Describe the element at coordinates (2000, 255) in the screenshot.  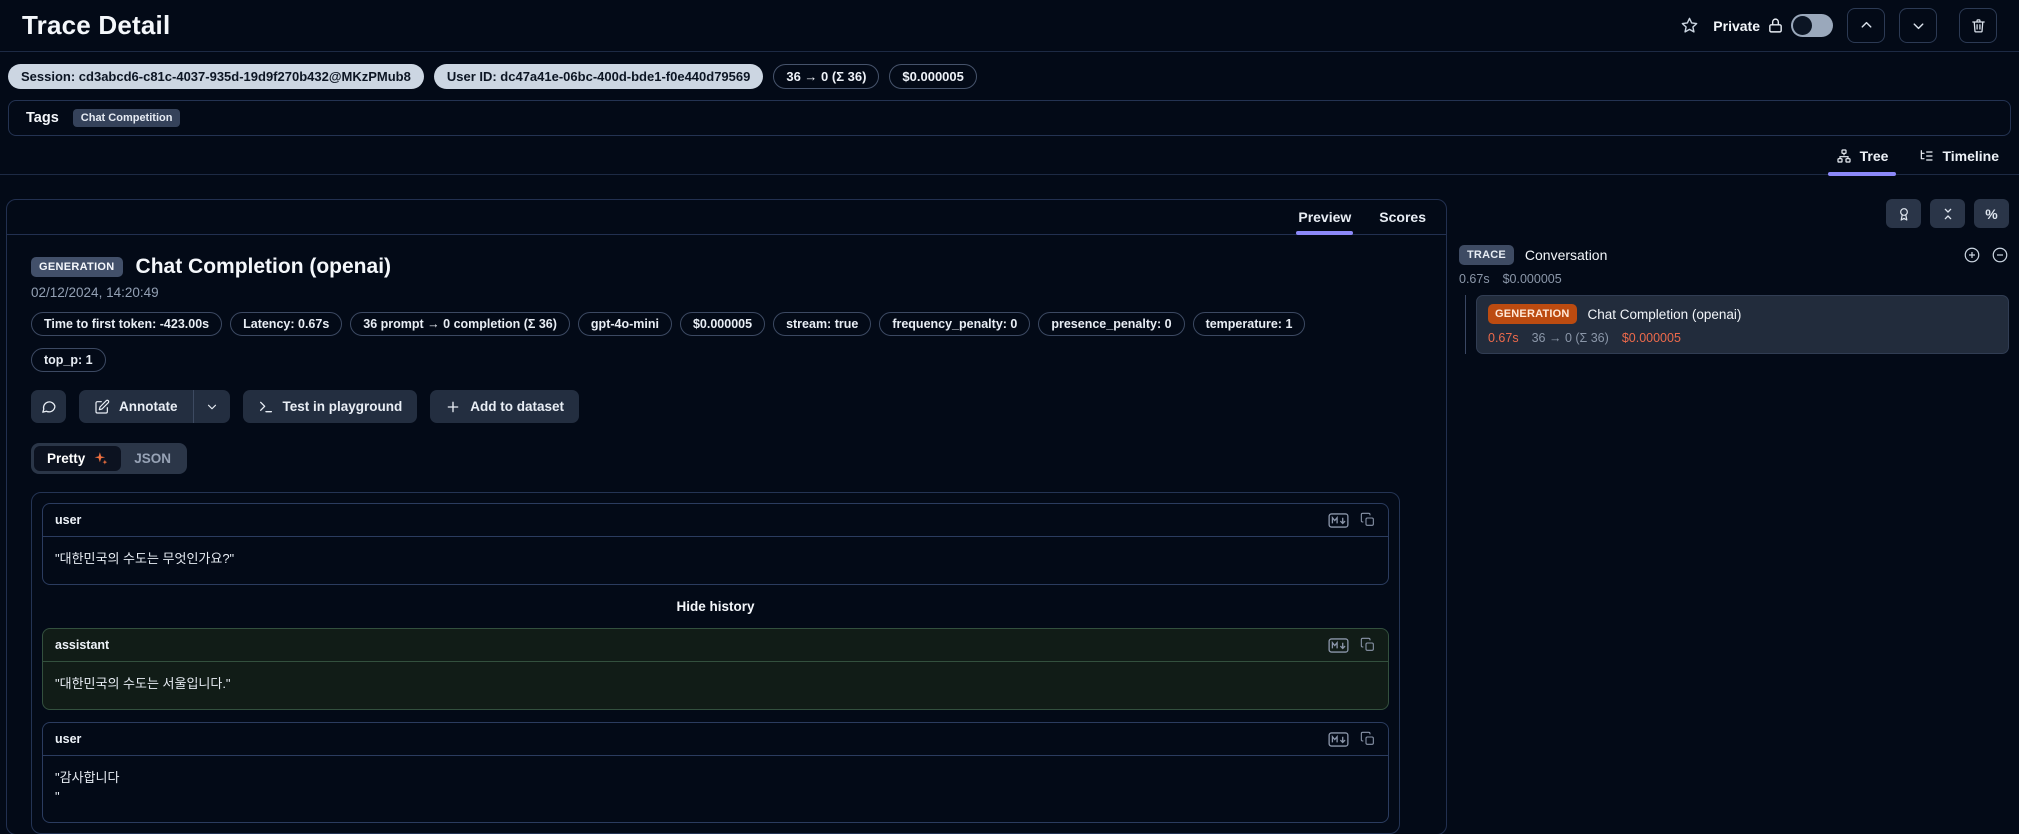
I see `collapse-node-icon` at that location.